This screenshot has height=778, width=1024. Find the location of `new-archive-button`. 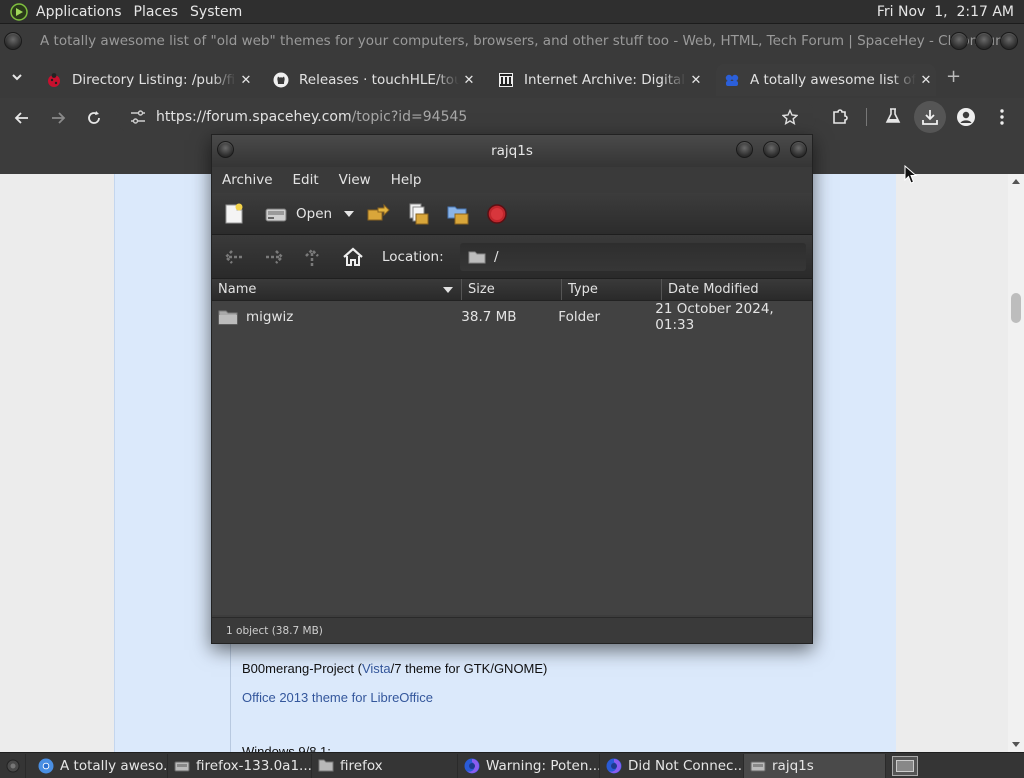

new-archive-button is located at coordinates (234, 214).